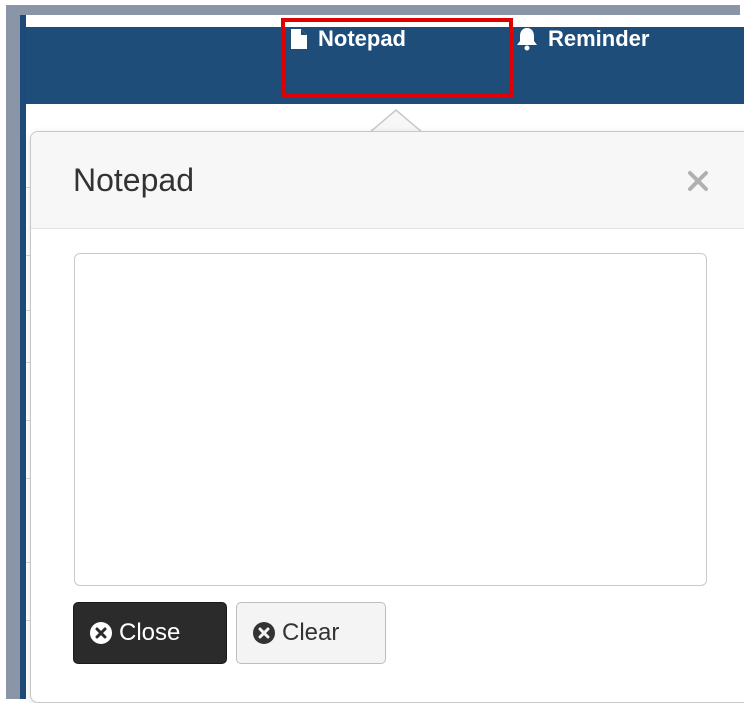  I want to click on clear-button-label: Clear, so click(311, 632).